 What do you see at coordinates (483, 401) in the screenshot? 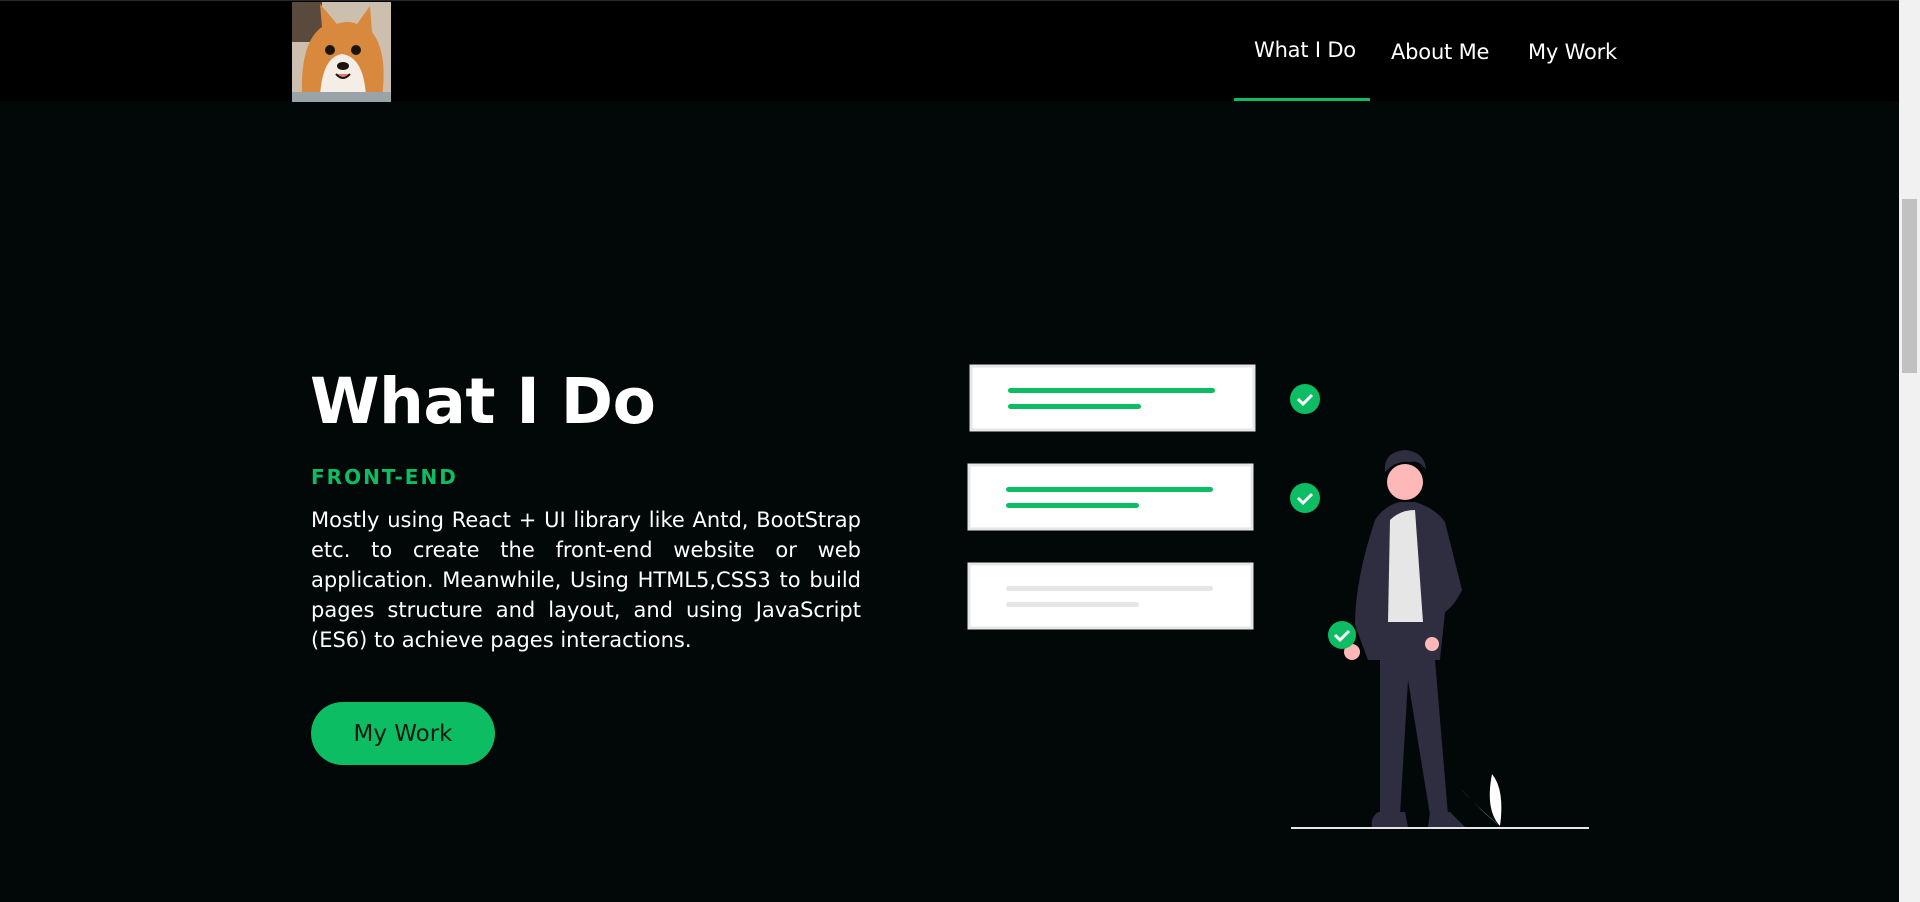
I see `page-title: What I Do` at bounding box center [483, 401].